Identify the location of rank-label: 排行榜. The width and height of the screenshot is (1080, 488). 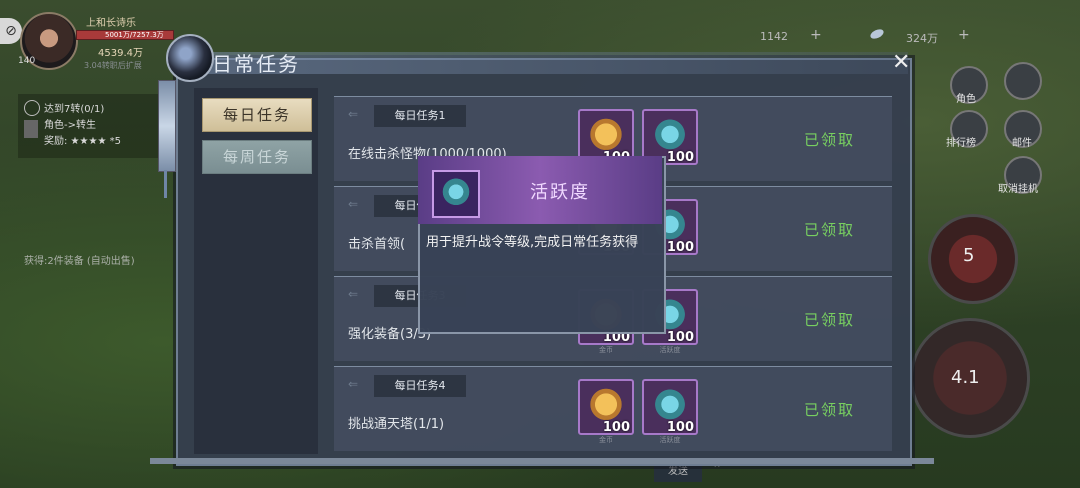
(961, 143).